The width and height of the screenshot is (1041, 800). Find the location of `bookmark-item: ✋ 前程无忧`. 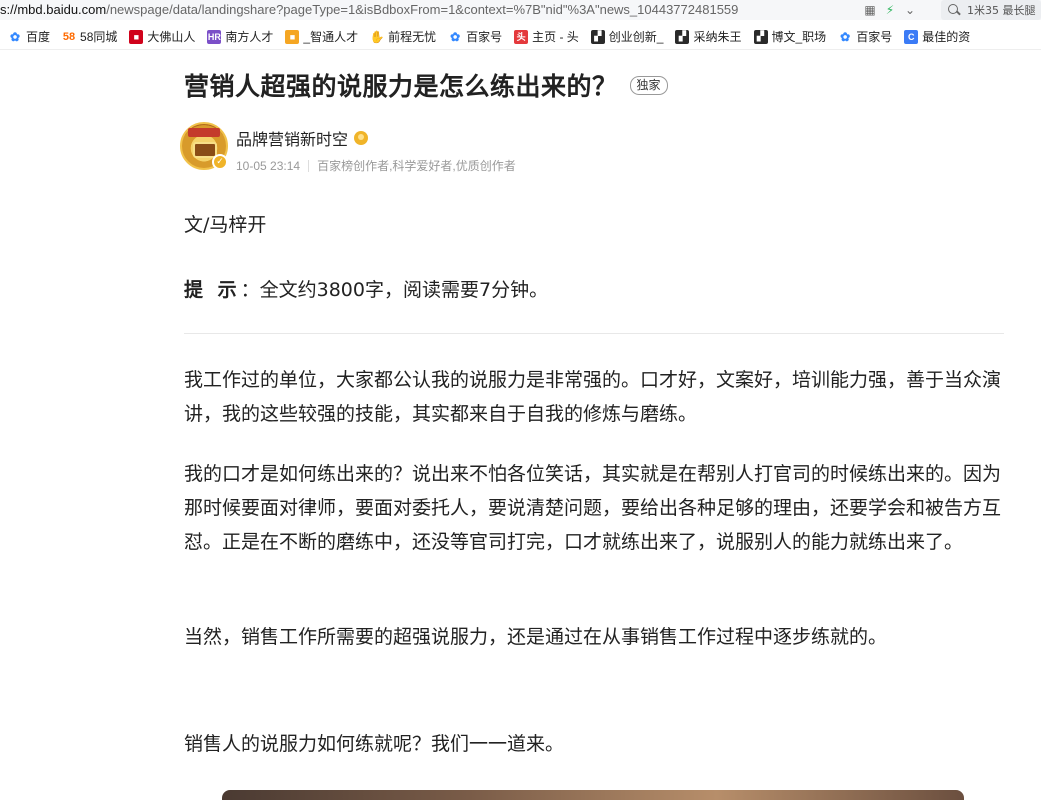

bookmark-item: ✋ 前程无忧 is located at coordinates (401, 37).